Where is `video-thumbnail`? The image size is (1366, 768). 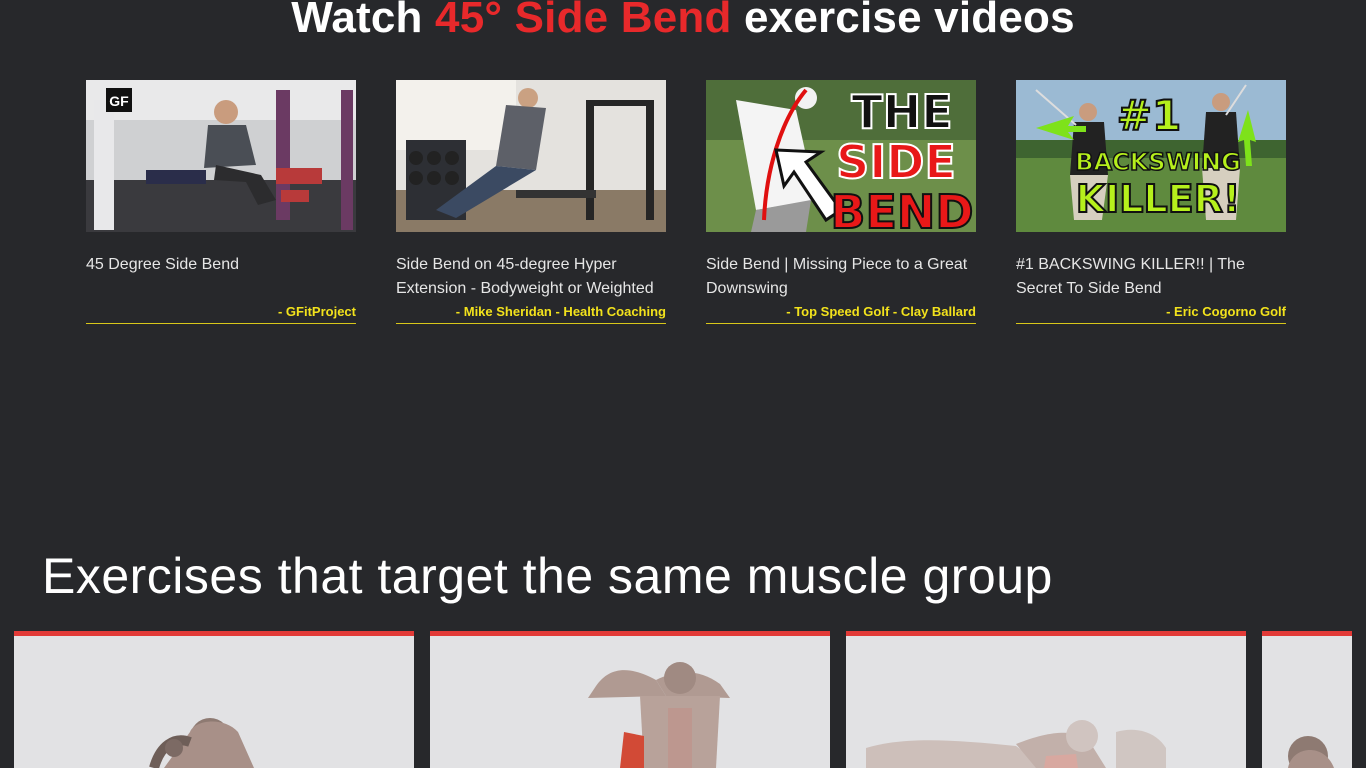 video-thumbnail is located at coordinates (531, 156).